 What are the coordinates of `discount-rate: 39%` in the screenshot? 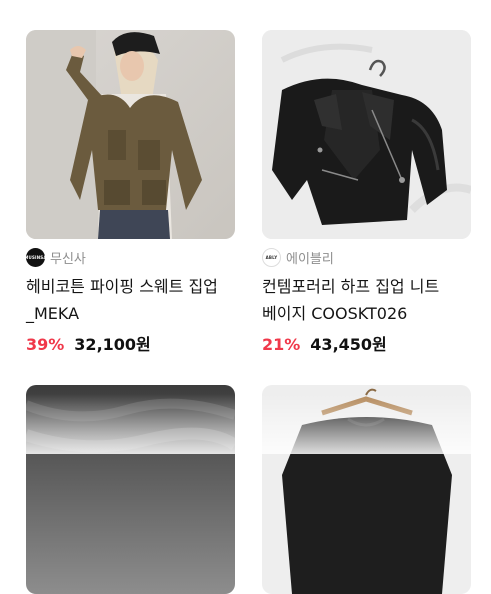 It's located at (45, 344).